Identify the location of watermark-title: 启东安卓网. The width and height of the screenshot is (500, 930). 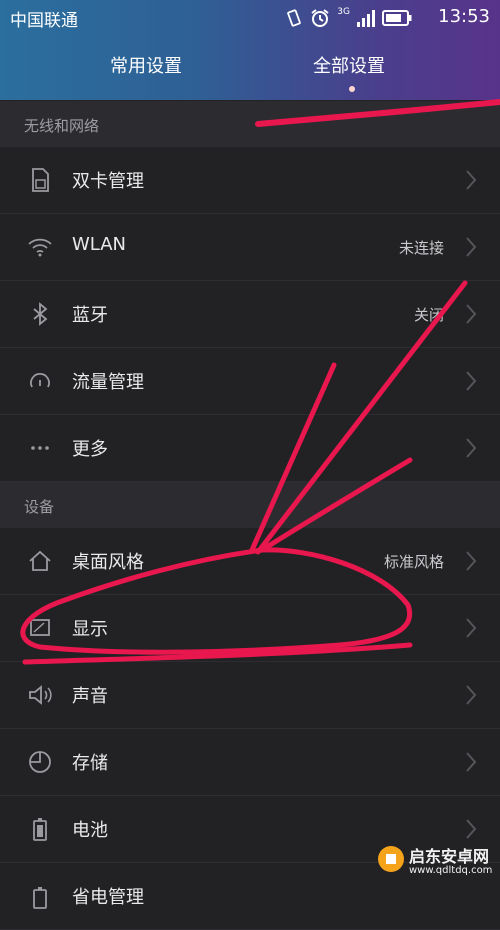
(449, 856).